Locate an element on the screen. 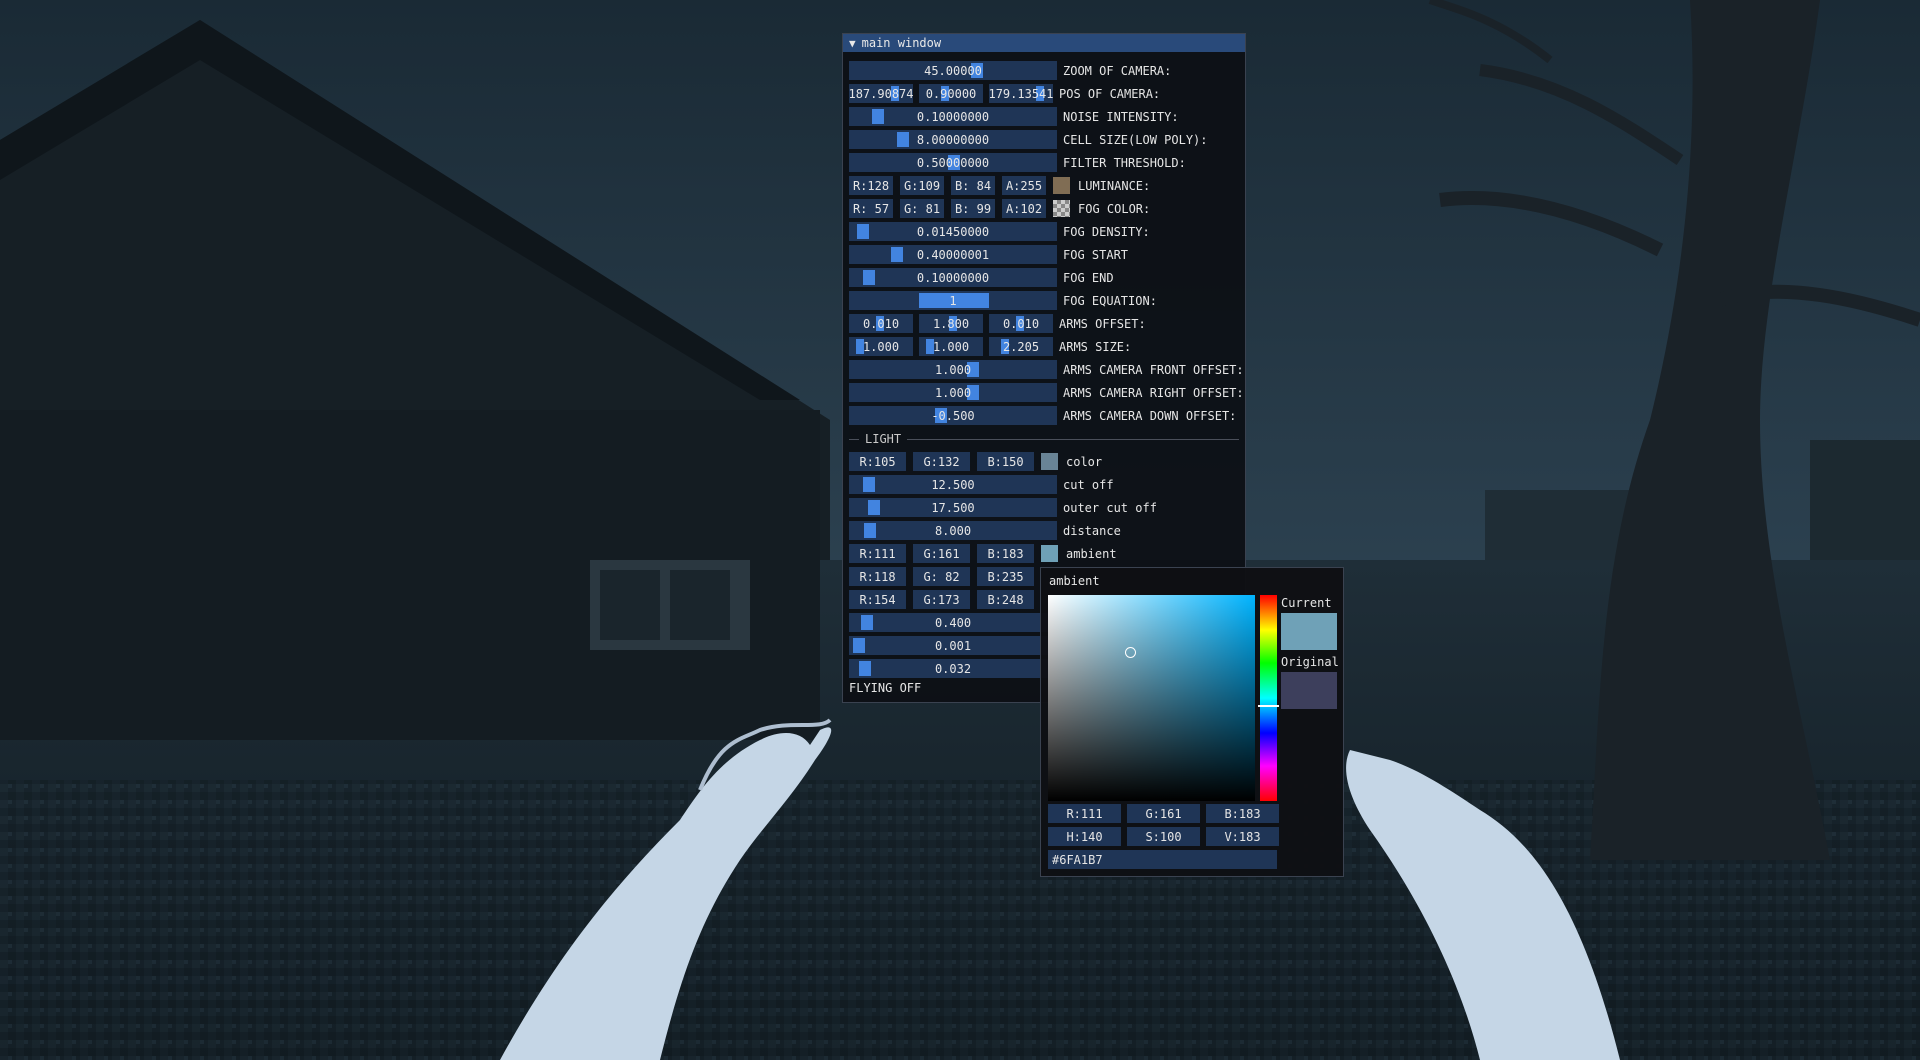 Image resolution: width=1920 pixels, height=1060 pixels. unlabeled-channel-2: B:235 is located at coordinates (1005, 576).